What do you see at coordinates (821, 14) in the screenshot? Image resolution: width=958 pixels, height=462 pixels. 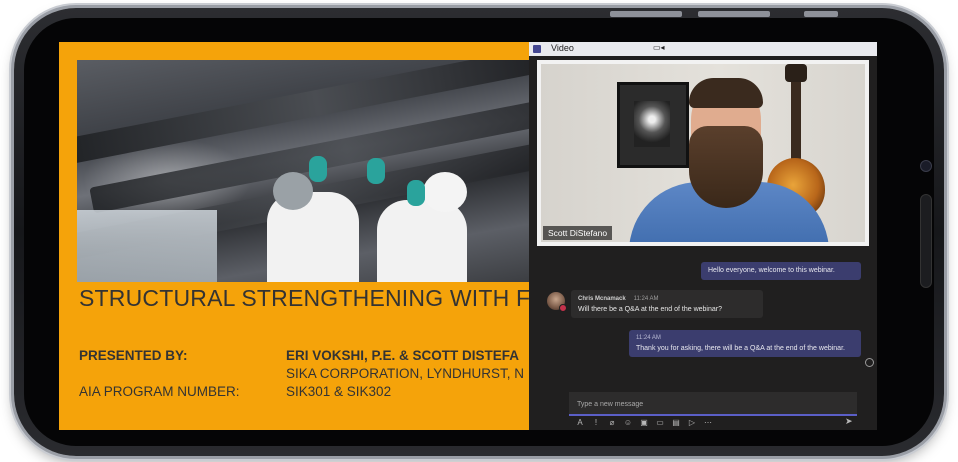 I see `silent-switch` at bounding box center [821, 14].